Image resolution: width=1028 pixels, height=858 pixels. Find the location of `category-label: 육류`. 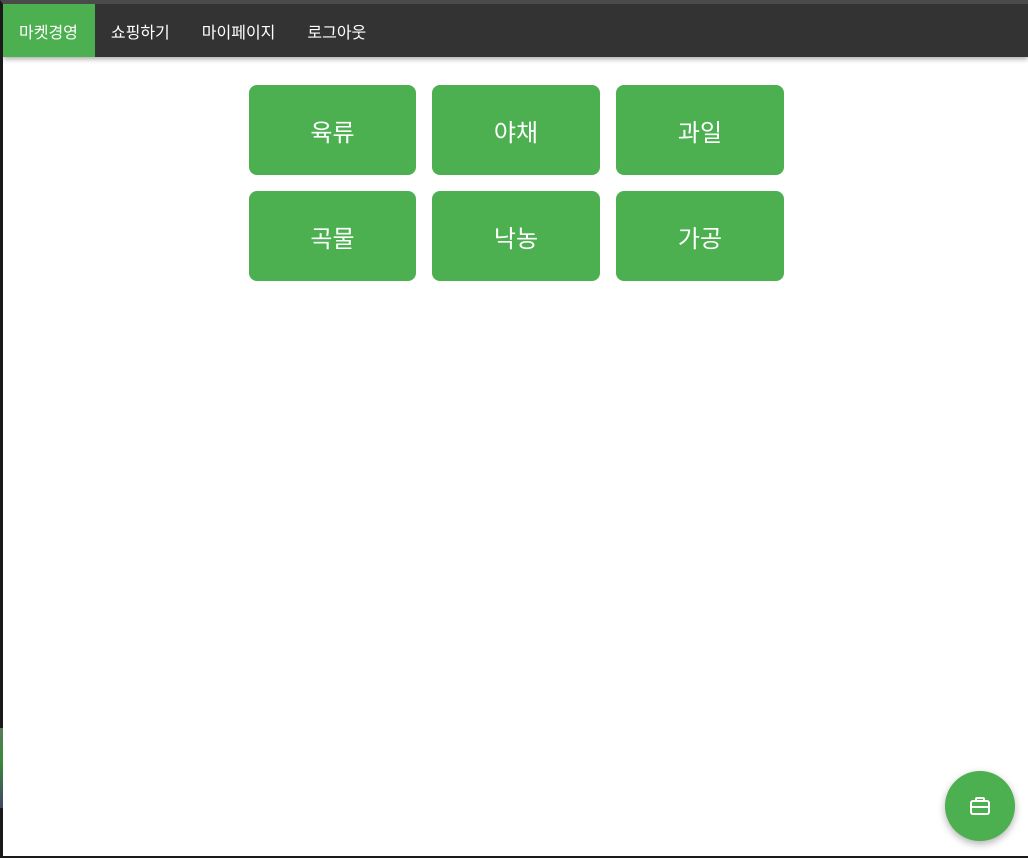

category-label: 육류 is located at coordinates (332, 132).